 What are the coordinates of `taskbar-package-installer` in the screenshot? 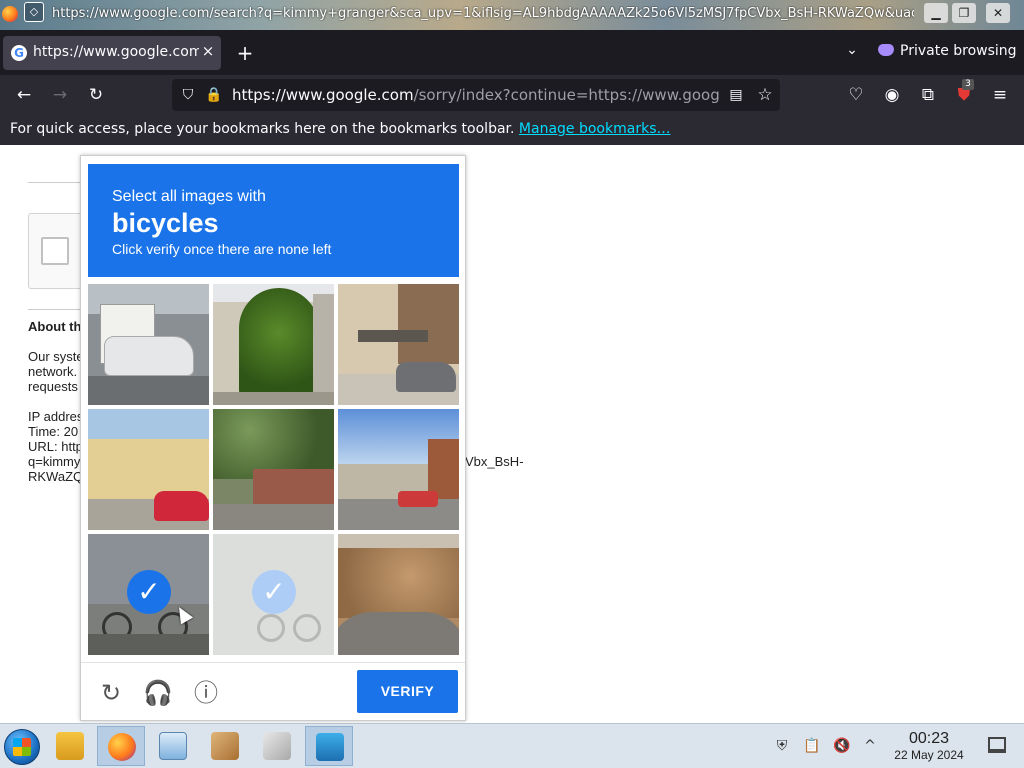 It's located at (225, 746).